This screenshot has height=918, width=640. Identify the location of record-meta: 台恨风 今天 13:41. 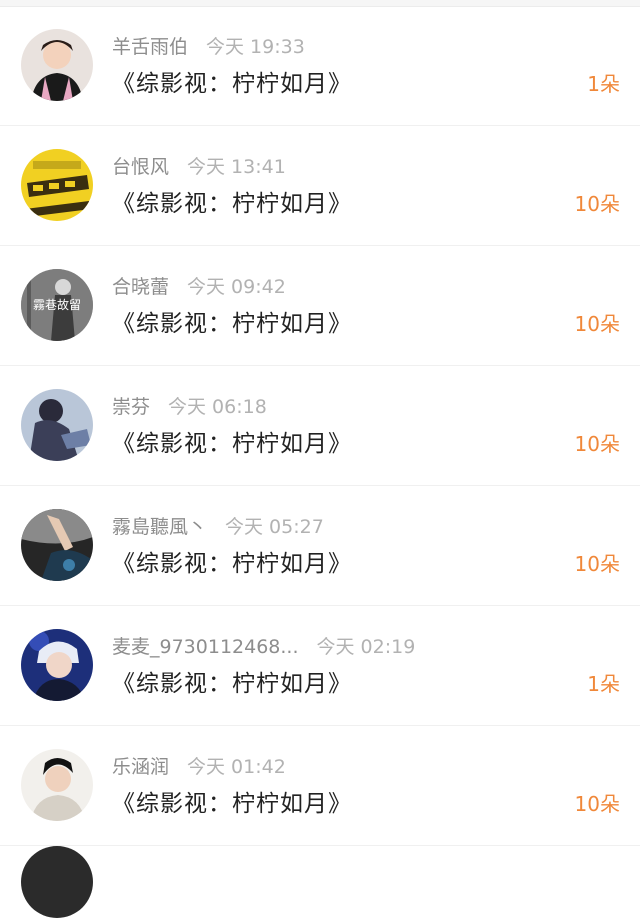
(199, 165).